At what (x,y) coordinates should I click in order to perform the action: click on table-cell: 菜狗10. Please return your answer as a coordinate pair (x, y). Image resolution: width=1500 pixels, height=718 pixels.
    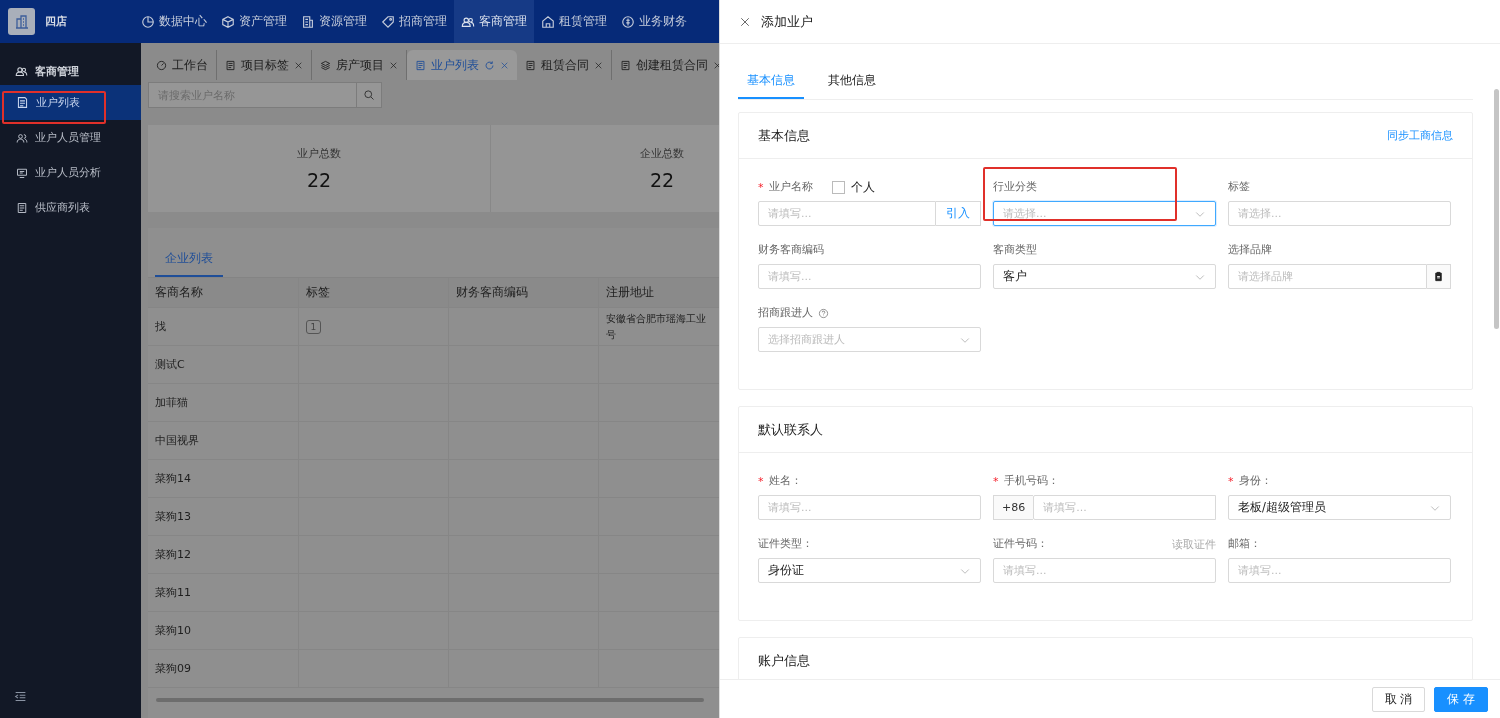
    Looking at the image, I should click on (173, 630).